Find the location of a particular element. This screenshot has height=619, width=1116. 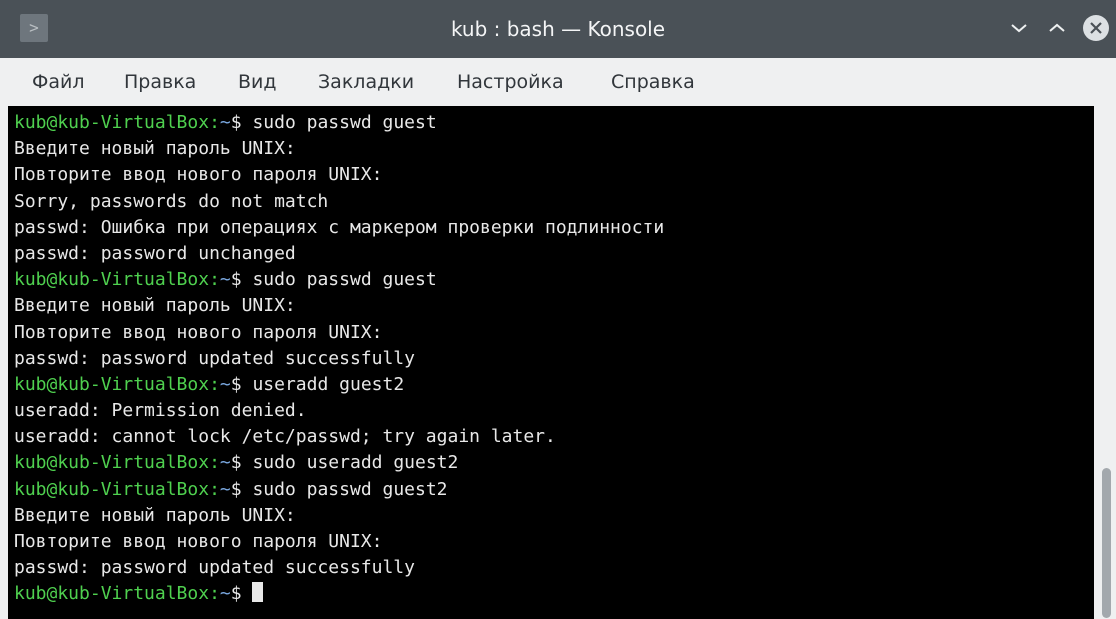

terminal-command-line: kub@kub-VirtualBox:~$ is located at coordinates (339, 594).